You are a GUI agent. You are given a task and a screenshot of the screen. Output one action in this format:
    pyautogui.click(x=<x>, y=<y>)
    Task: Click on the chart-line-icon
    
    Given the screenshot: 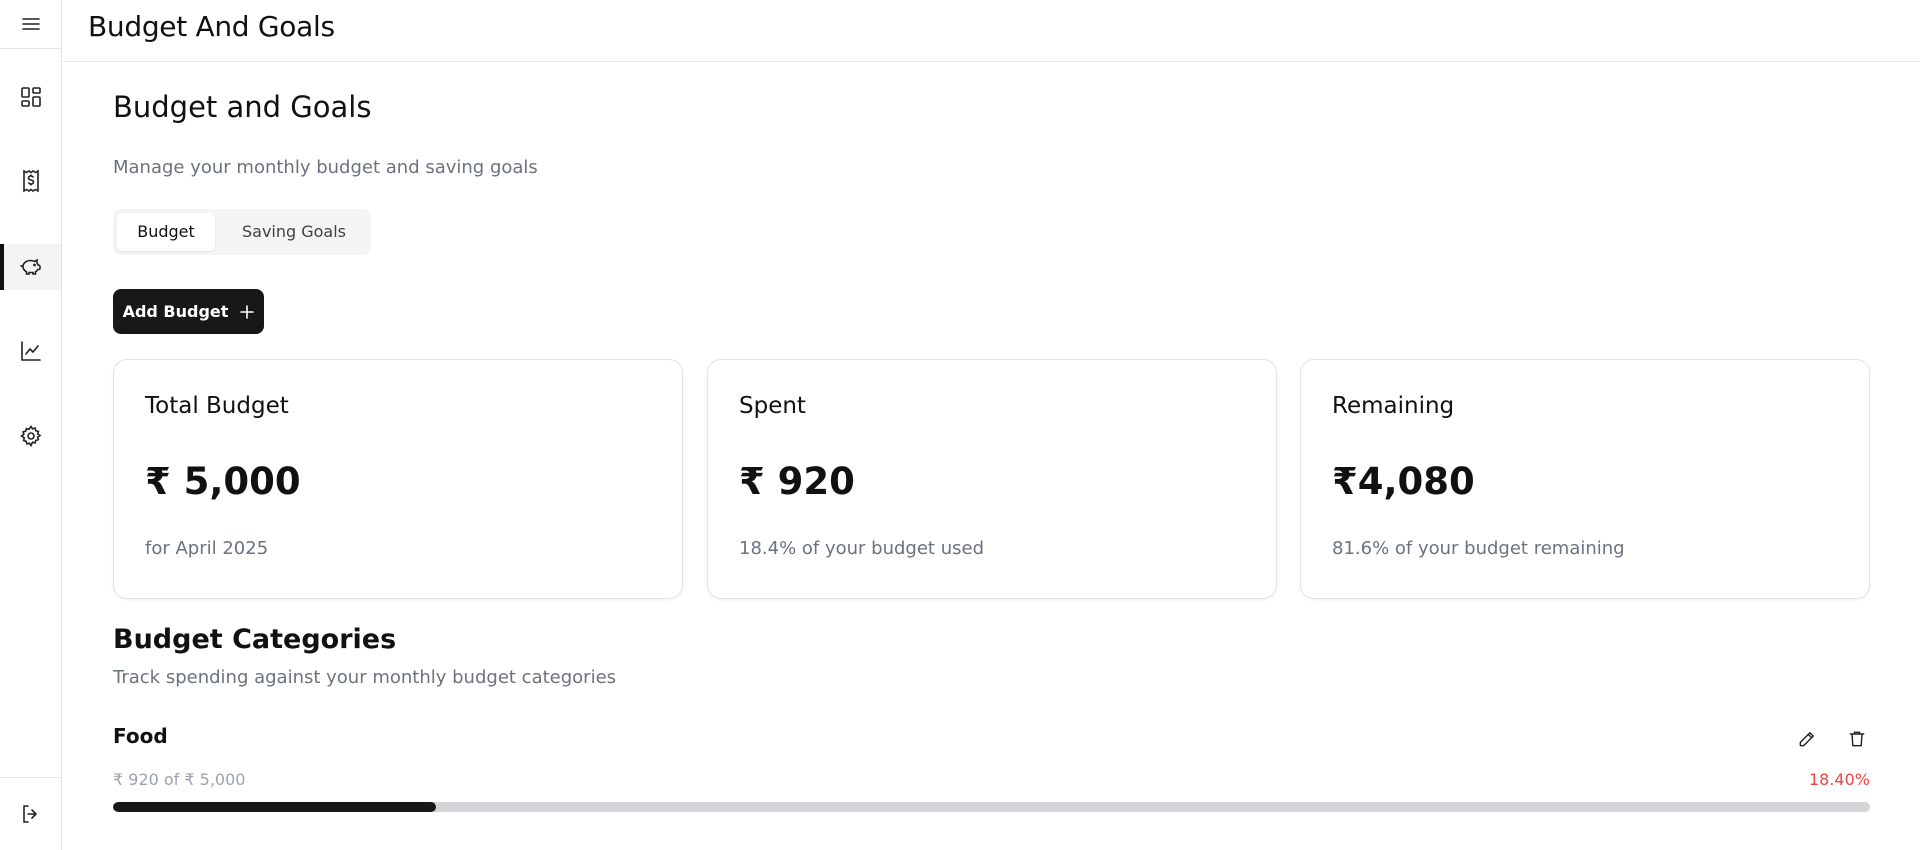 What is the action you would take?
    pyautogui.click(x=31, y=351)
    